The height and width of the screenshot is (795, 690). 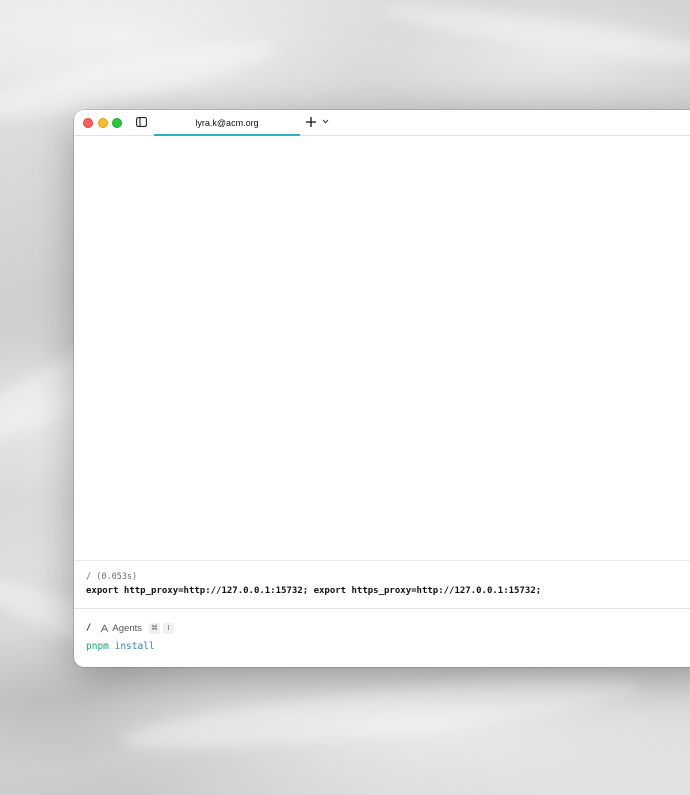 What do you see at coordinates (88, 123) in the screenshot?
I see `close-window-button` at bounding box center [88, 123].